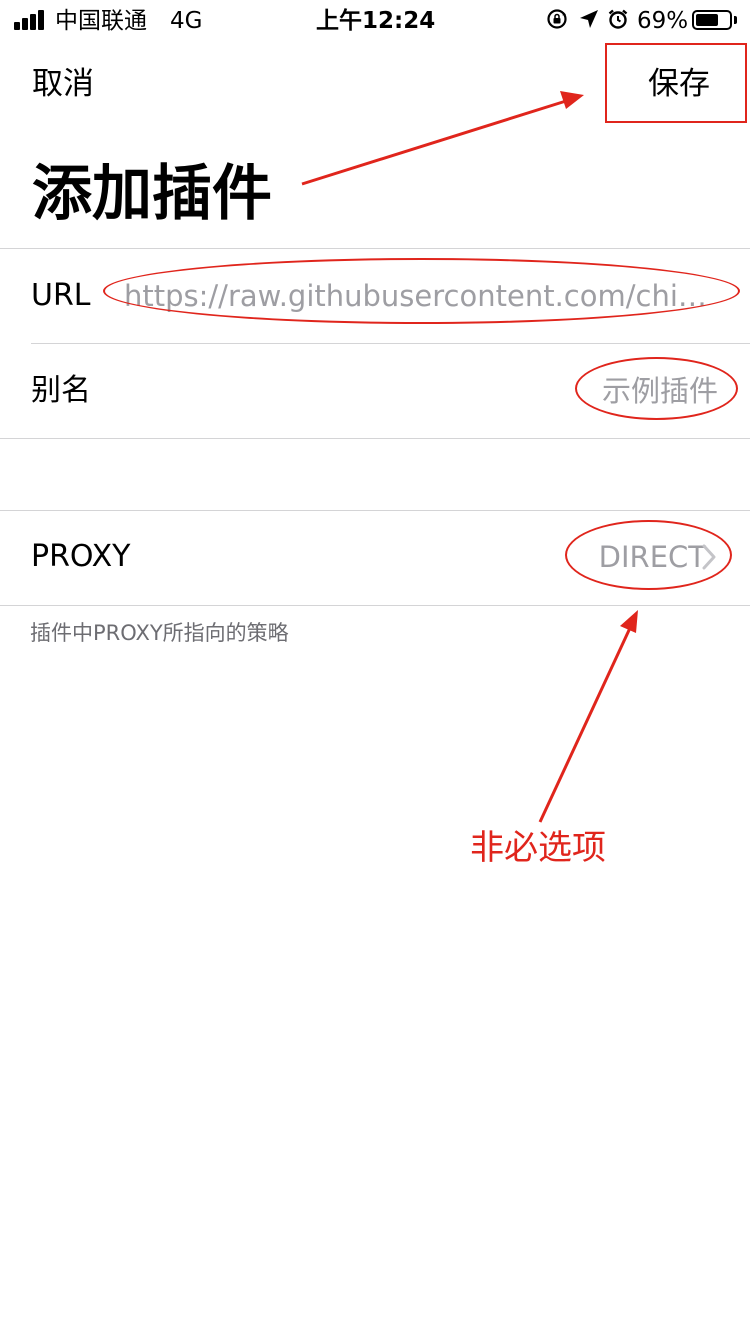  What do you see at coordinates (585, 725) in the screenshot?
I see `proxy-arrow-line` at bounding box center [585, 725].